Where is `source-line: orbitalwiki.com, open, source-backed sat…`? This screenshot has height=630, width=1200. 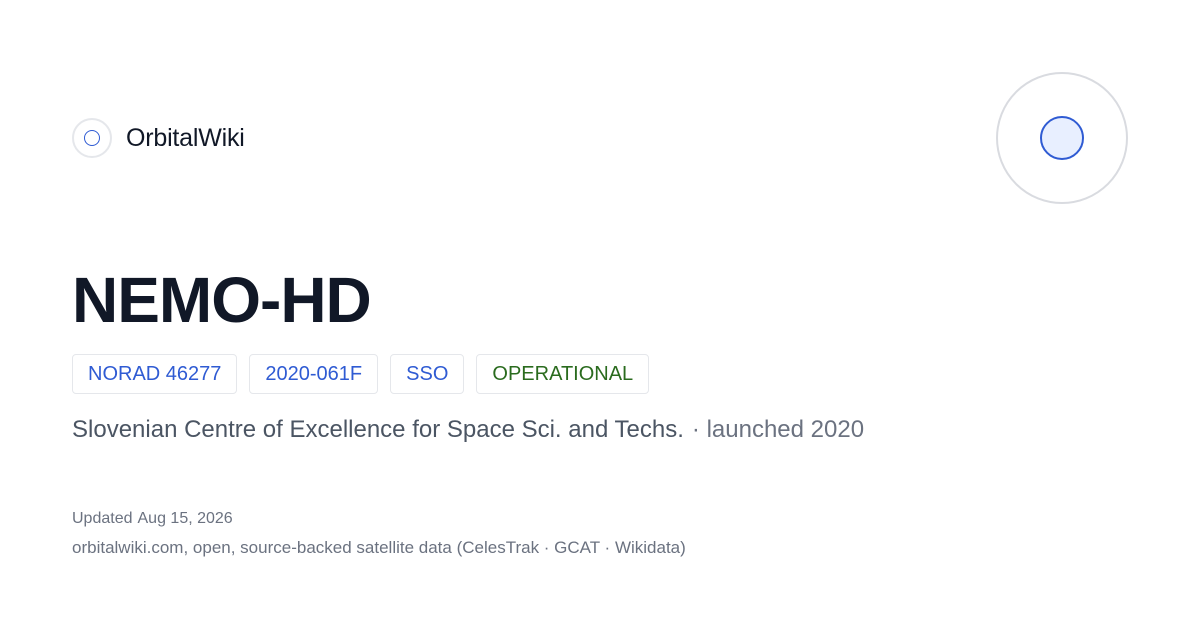
source-line: orbitalwiki.com, open, source-backed sat… is located at coordinates (379, 547).